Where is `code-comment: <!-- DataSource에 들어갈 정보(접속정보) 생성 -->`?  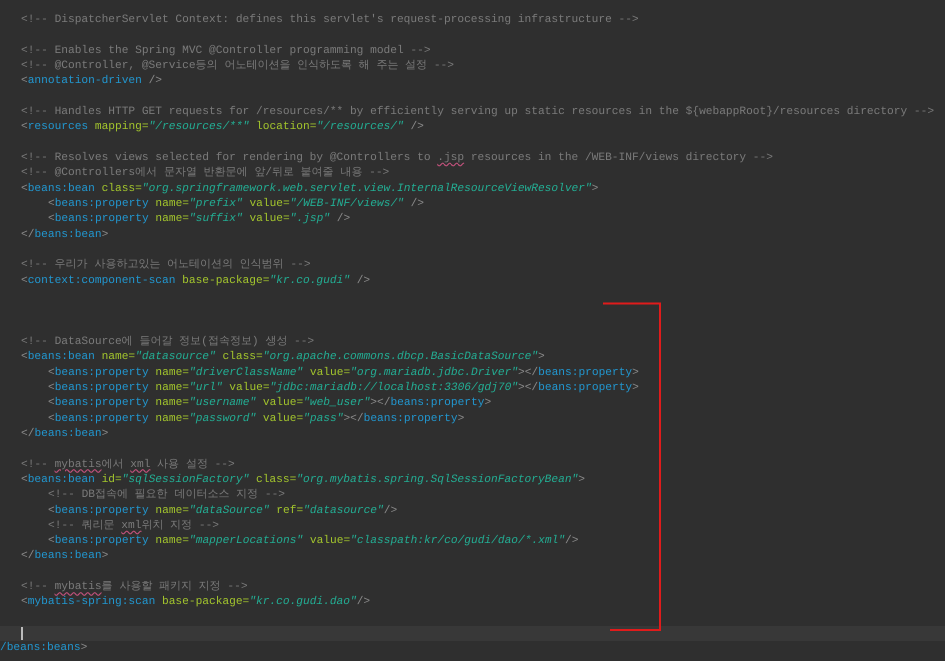
code-comment: <!-- DataSource에 들어갈 정보(접속정보) 생성 --> is located at coordinates (167, 342).